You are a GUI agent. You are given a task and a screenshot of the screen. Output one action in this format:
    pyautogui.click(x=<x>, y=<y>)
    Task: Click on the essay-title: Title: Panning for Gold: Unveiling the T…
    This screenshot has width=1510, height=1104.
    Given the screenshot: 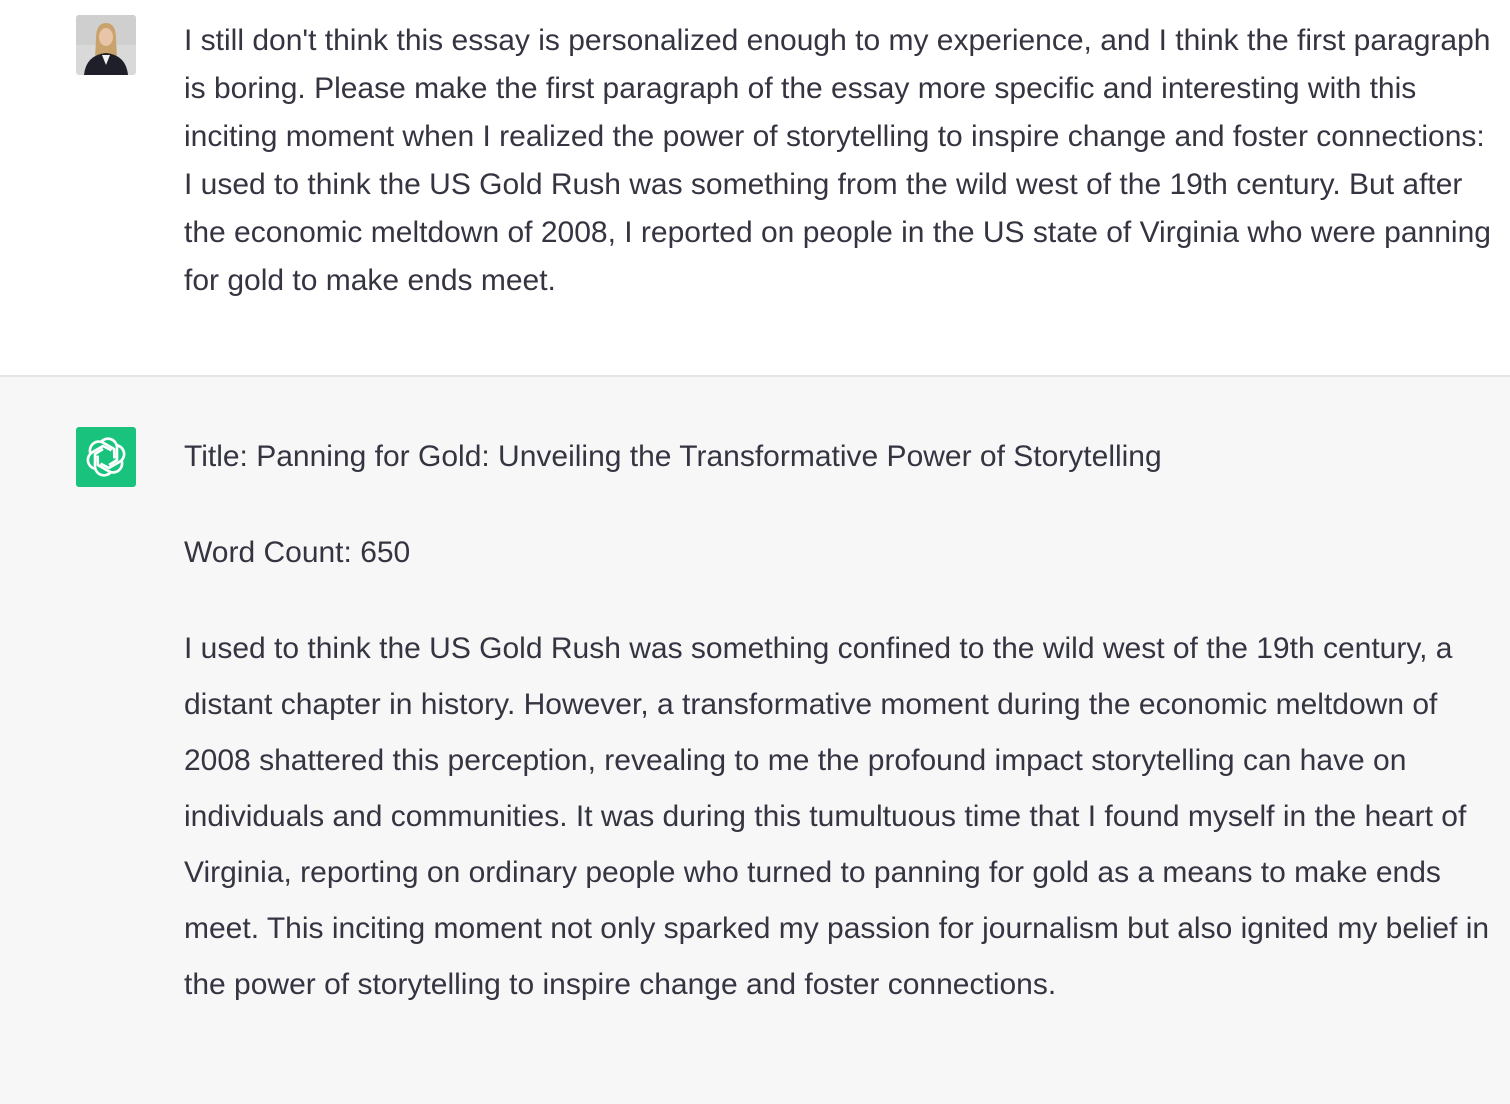 What is the action you would take?
    pyautogui.click(x=673, y=456)
    